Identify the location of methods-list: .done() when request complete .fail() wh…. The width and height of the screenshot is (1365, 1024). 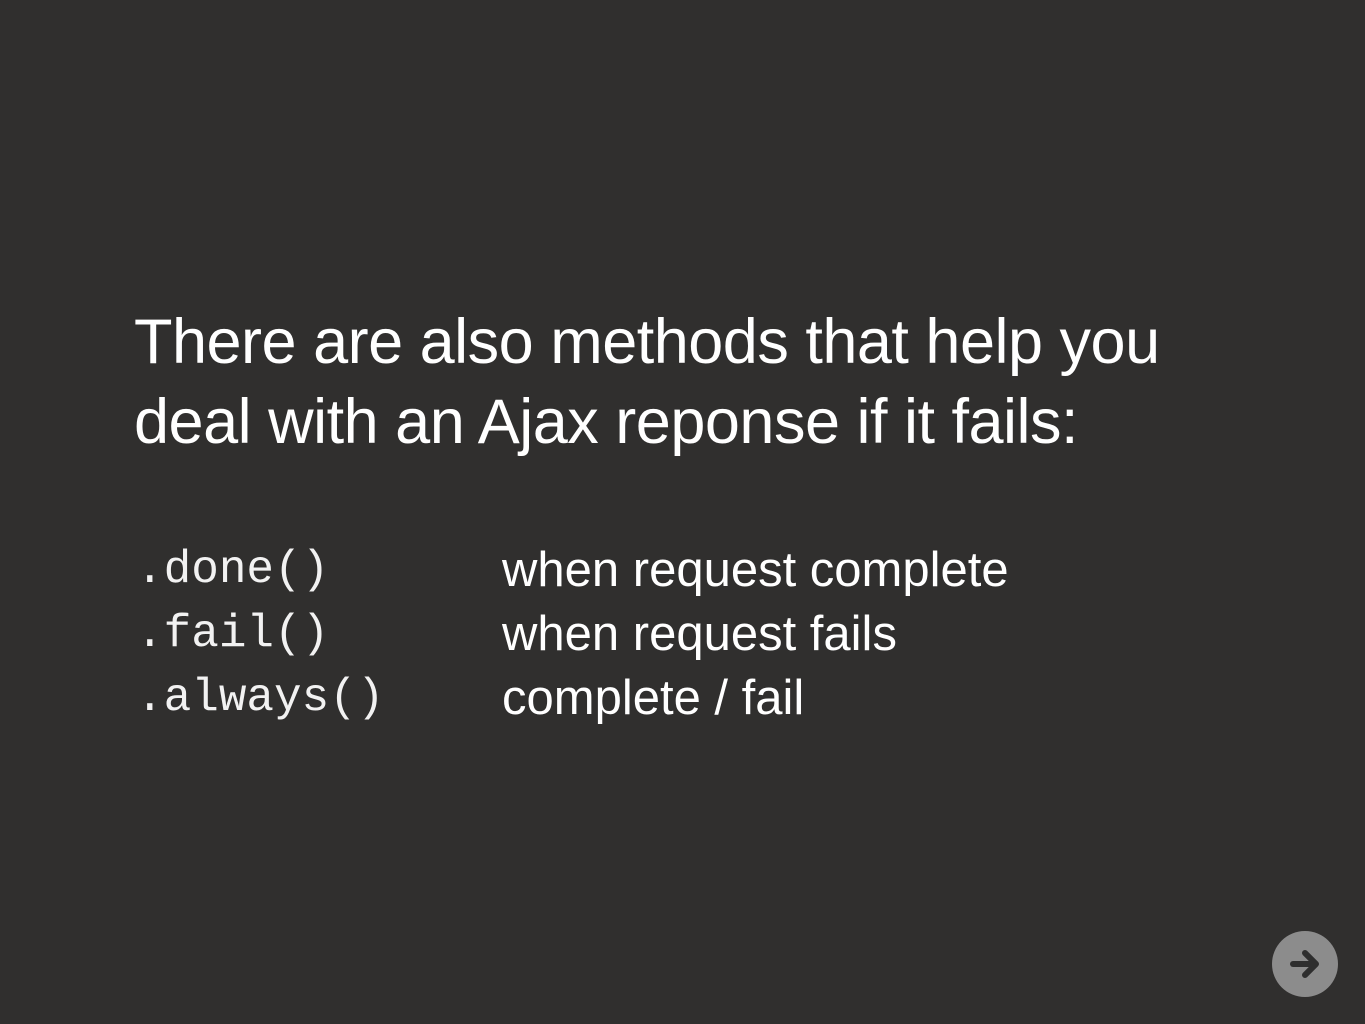
(636, 634).